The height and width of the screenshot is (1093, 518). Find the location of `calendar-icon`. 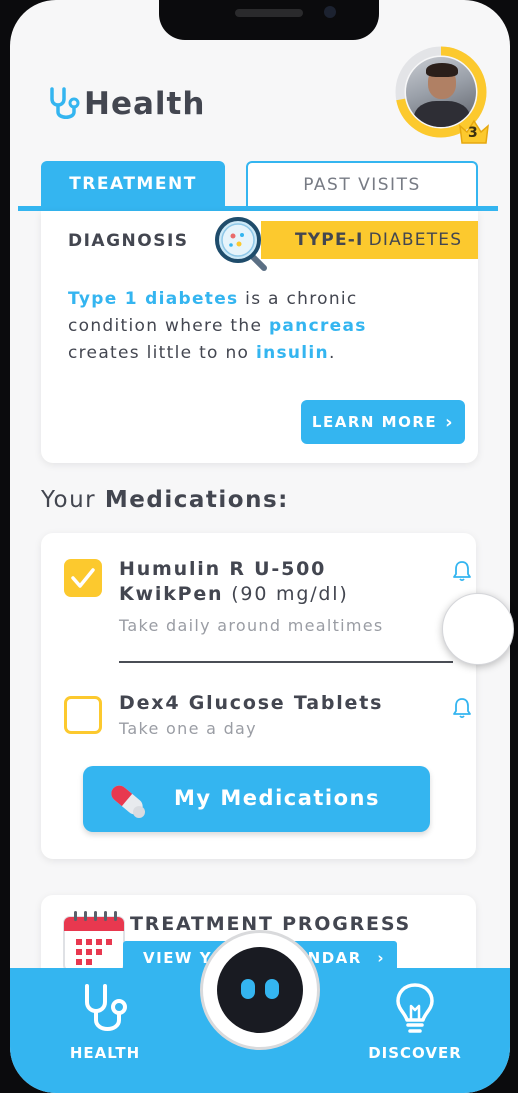

calendar-icon is located at coordinates (94, 941).